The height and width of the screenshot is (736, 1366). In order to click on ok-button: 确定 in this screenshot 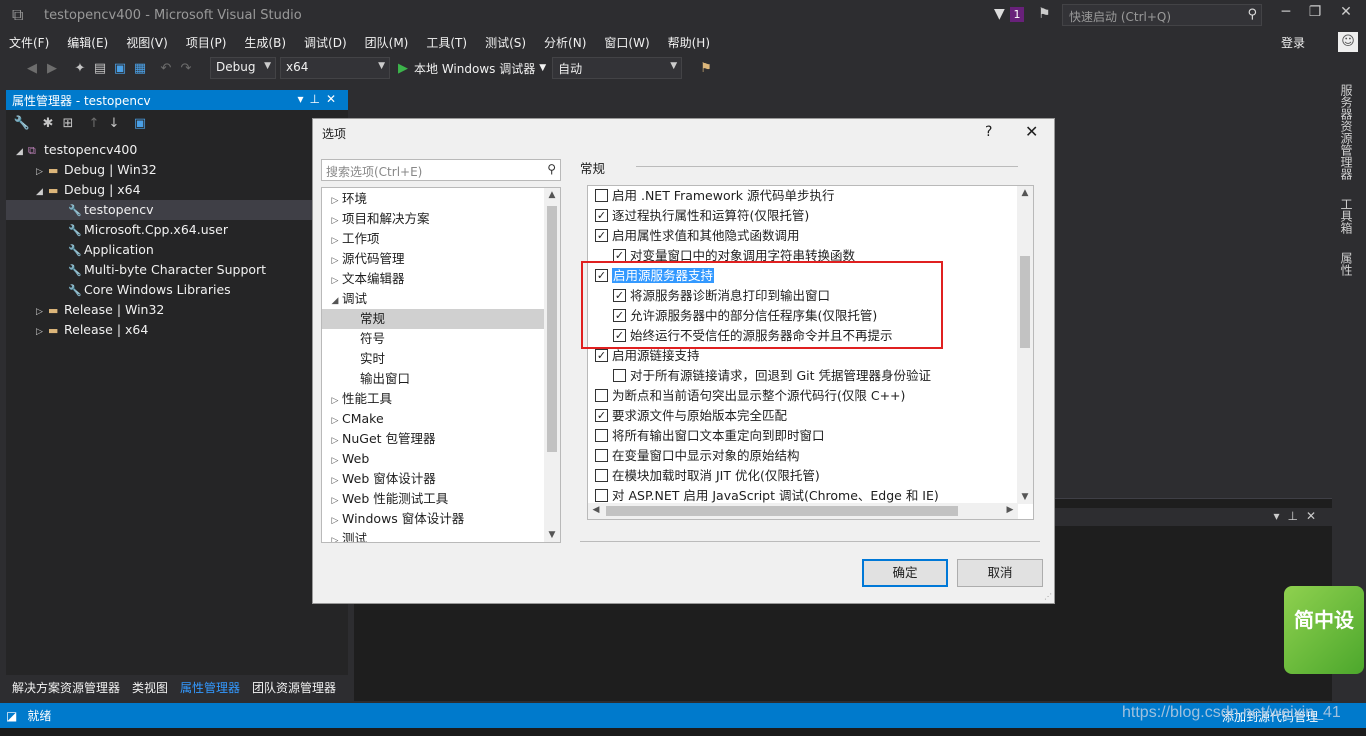, I will do `click(905, 573)`.